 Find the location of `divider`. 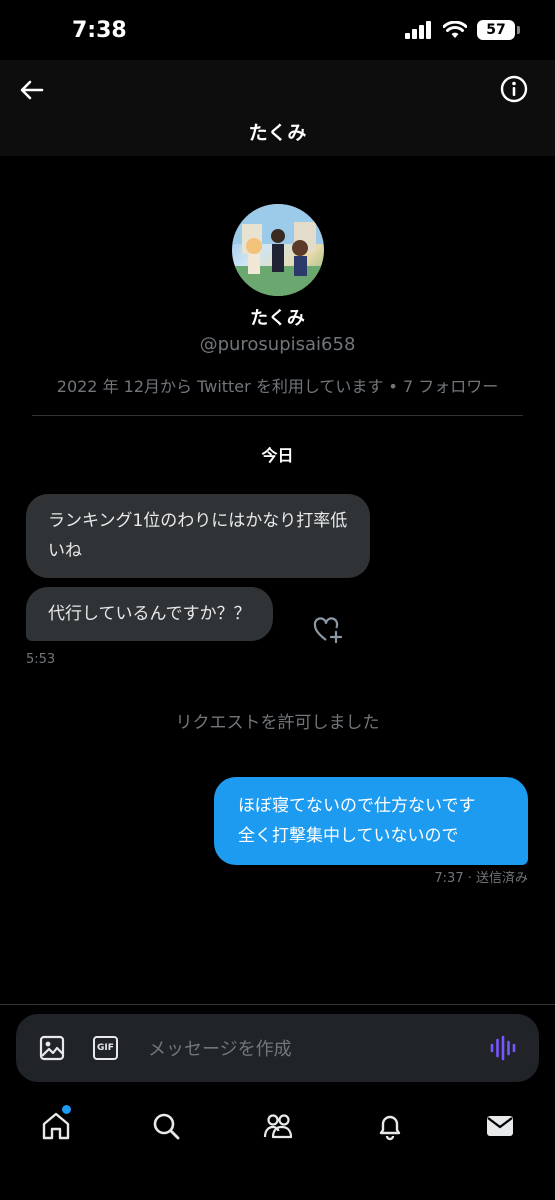

divider is located at coordinates (277, 415).